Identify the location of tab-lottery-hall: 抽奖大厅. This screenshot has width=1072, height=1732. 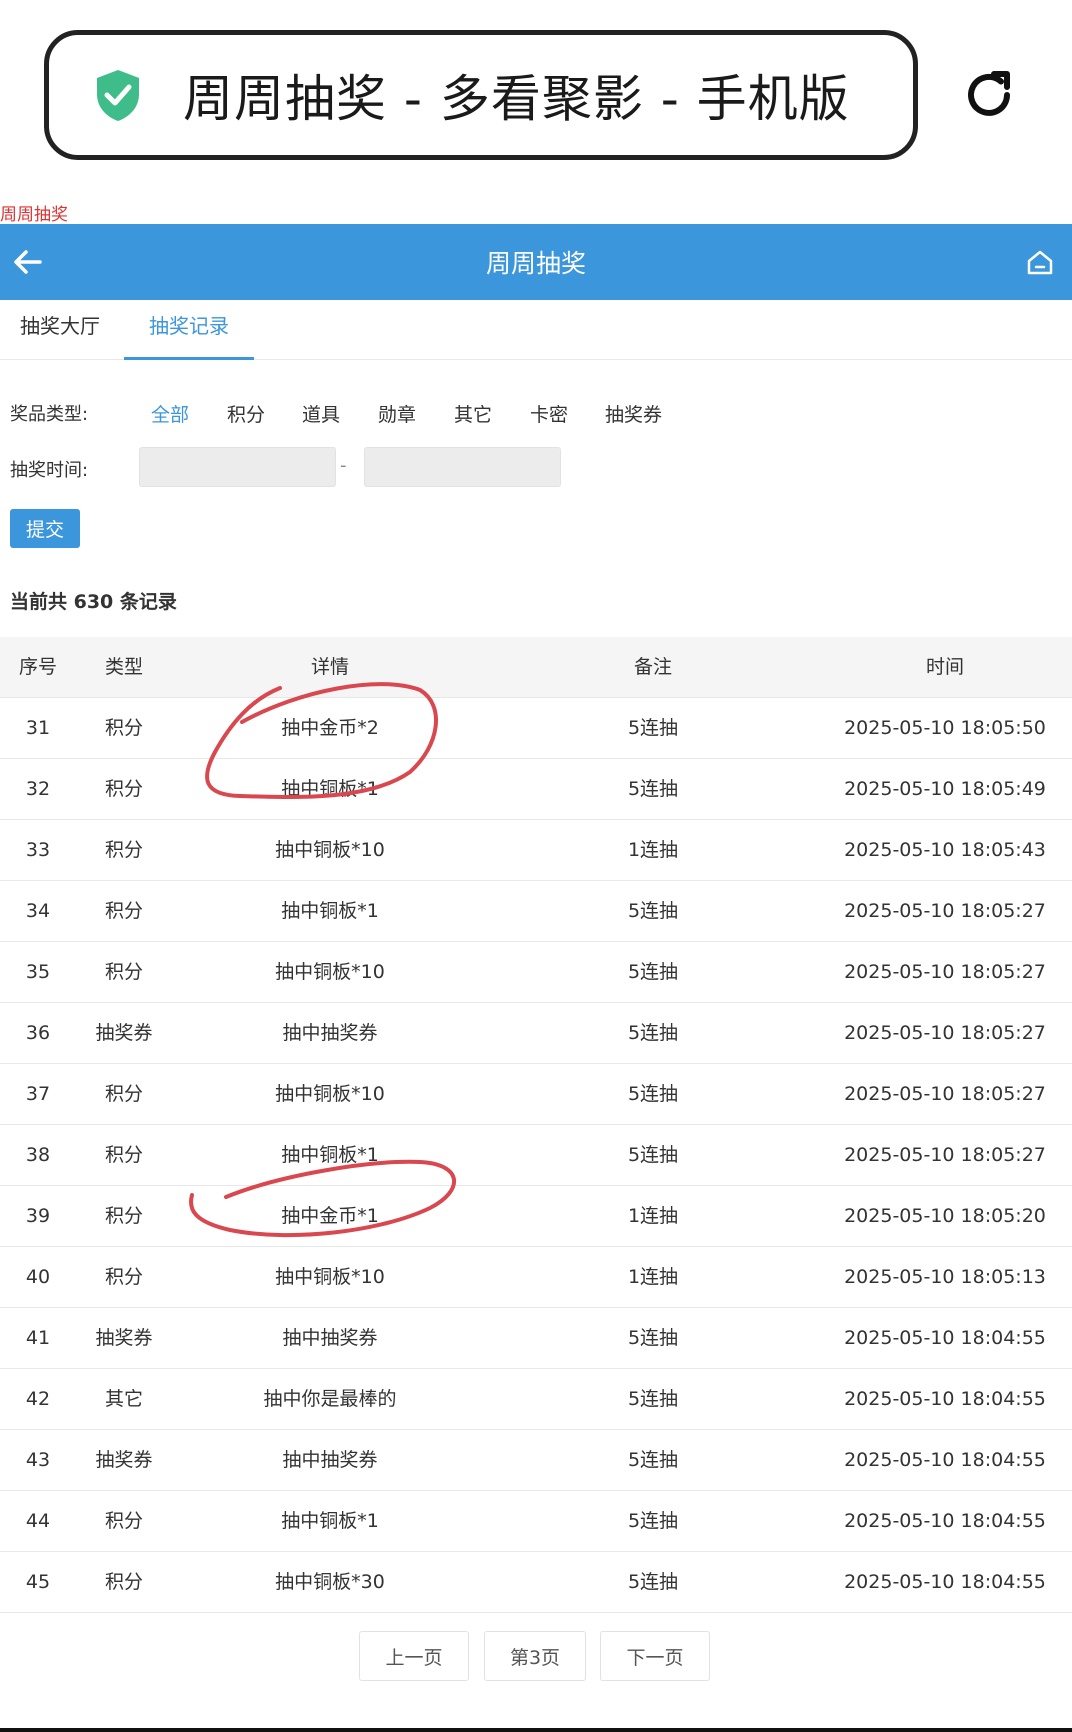
(60, 330).